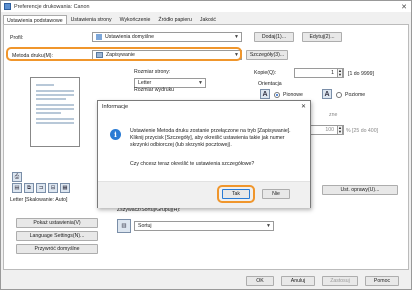  I want to click on dialog-footer-buttons: OK Anuluj Zastosuj Pomoc, so click(206, 280).